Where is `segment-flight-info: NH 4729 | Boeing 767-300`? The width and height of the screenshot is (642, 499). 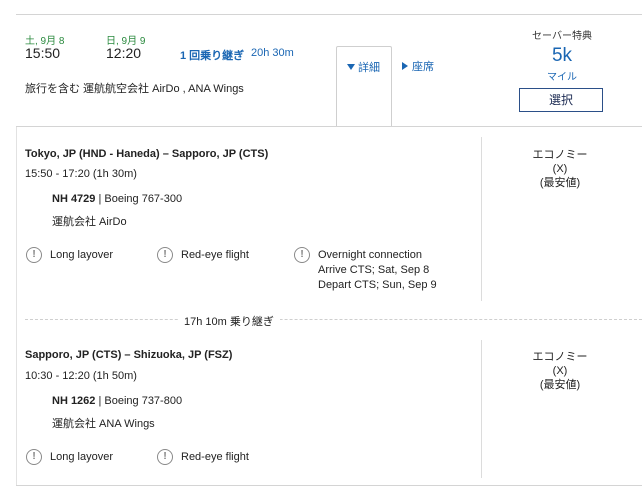
segment-flight-info: NH 4729 | Boeing 767-300 is located at coordinates (117, 199).